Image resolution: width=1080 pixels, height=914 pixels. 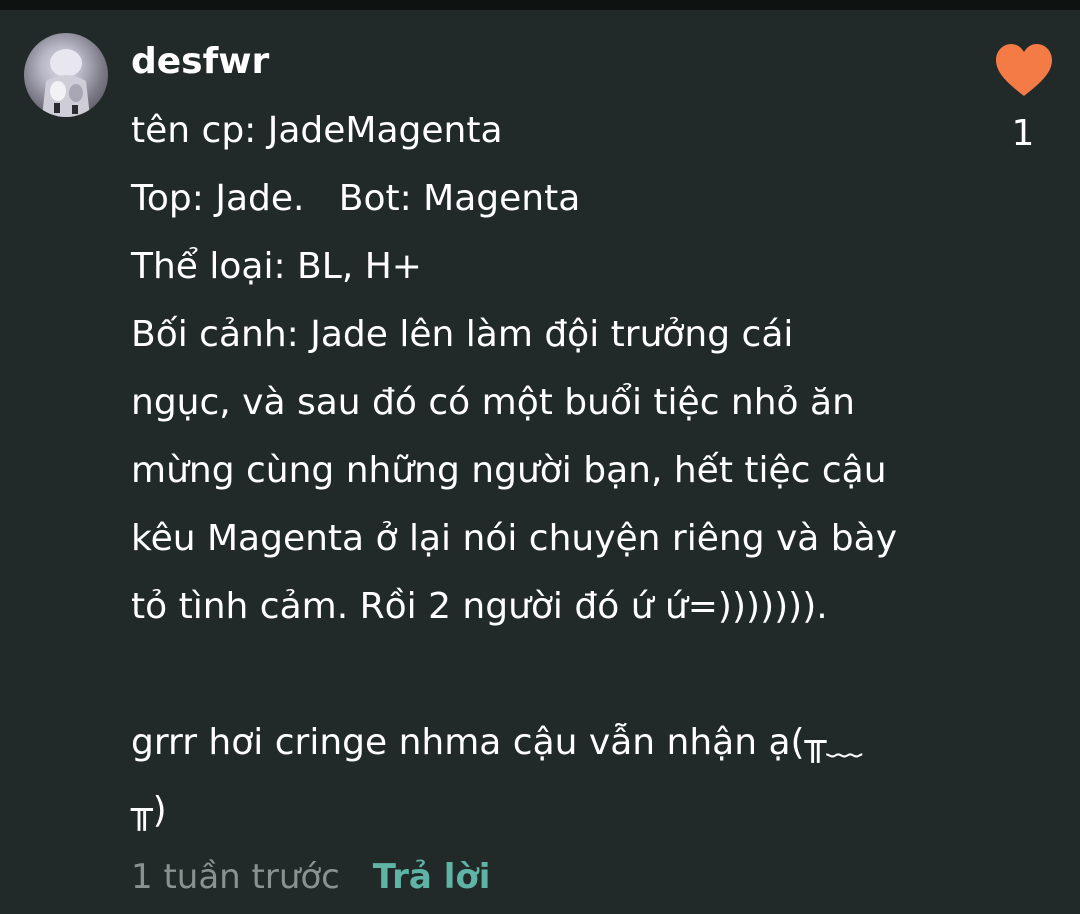 I want to click on comment-line: Top: Jade. Bot: Magenta, so click(x=356, y=198).